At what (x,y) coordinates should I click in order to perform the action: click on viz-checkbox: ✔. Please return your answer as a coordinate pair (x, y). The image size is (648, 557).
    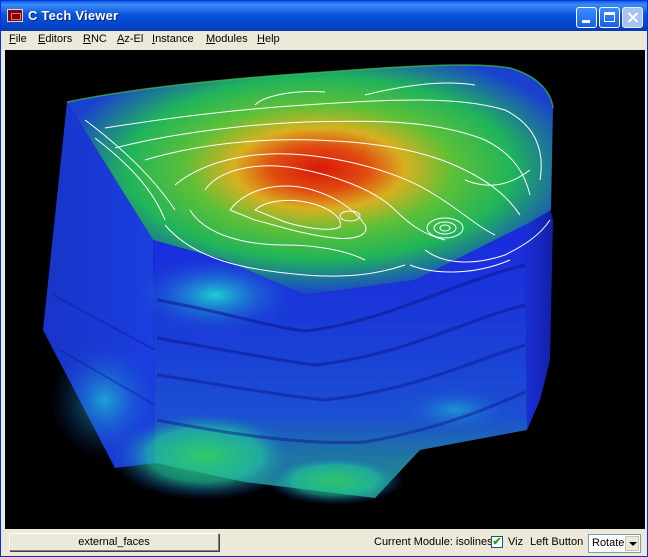
    Looking at the image, I should click on (497, 542).